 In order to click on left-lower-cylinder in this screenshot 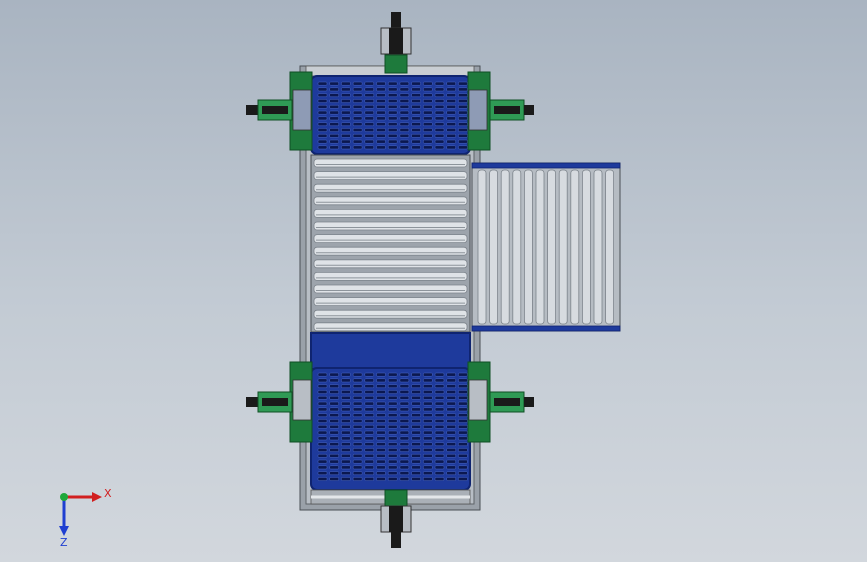, I will do `click(269, 402)`.